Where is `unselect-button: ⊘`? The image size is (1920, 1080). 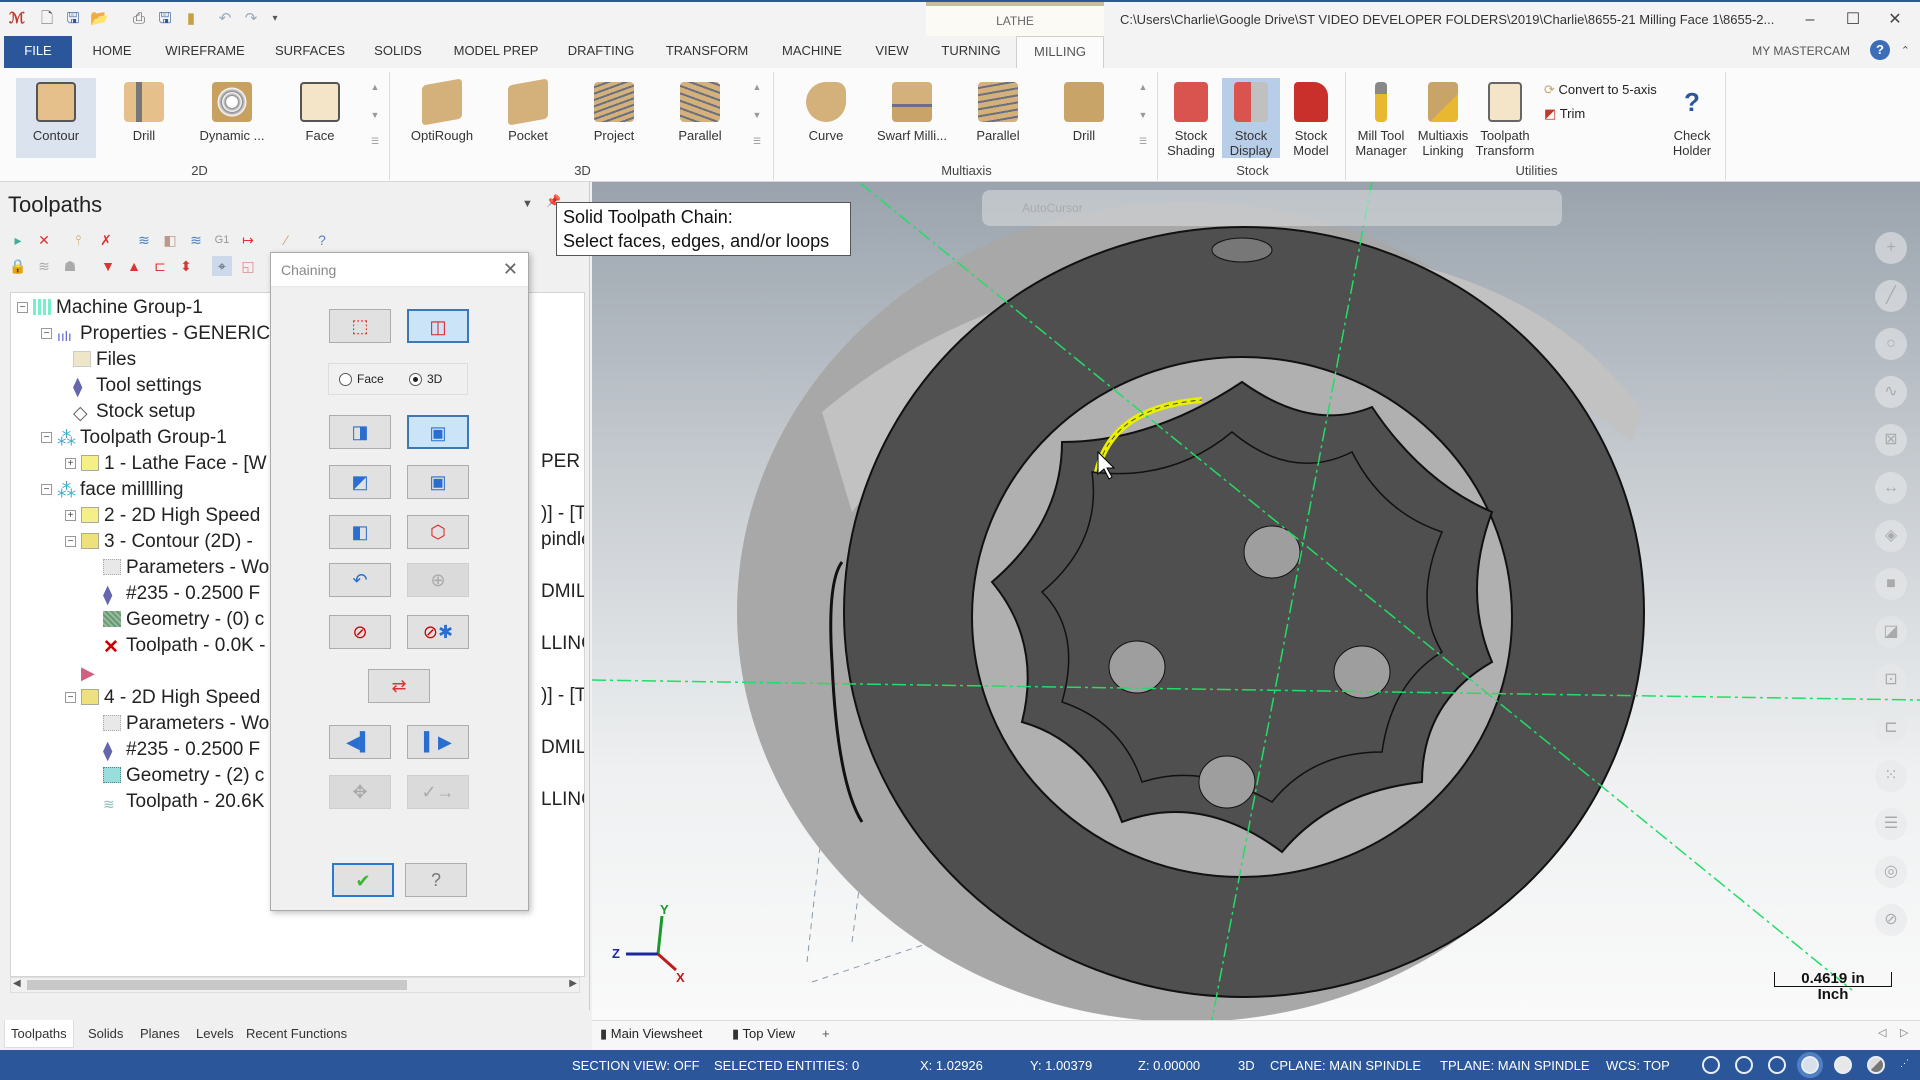 unselect-button: ⊘ is located at coordinates (360, 632).